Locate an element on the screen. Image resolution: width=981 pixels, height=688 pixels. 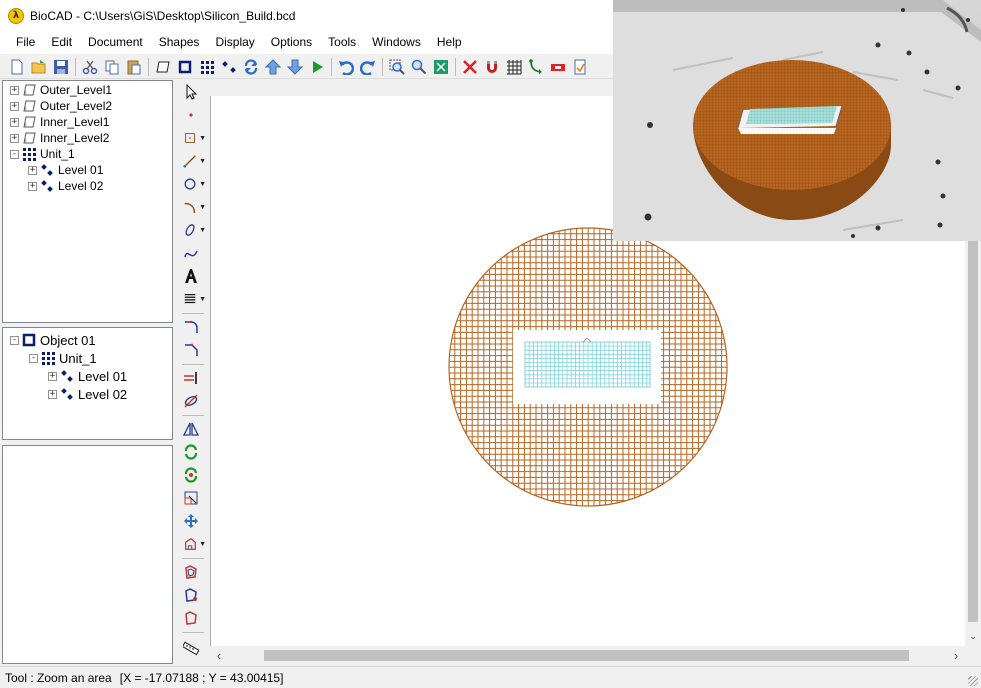
rotate-tool-icon is located at coordinates (193, 452).